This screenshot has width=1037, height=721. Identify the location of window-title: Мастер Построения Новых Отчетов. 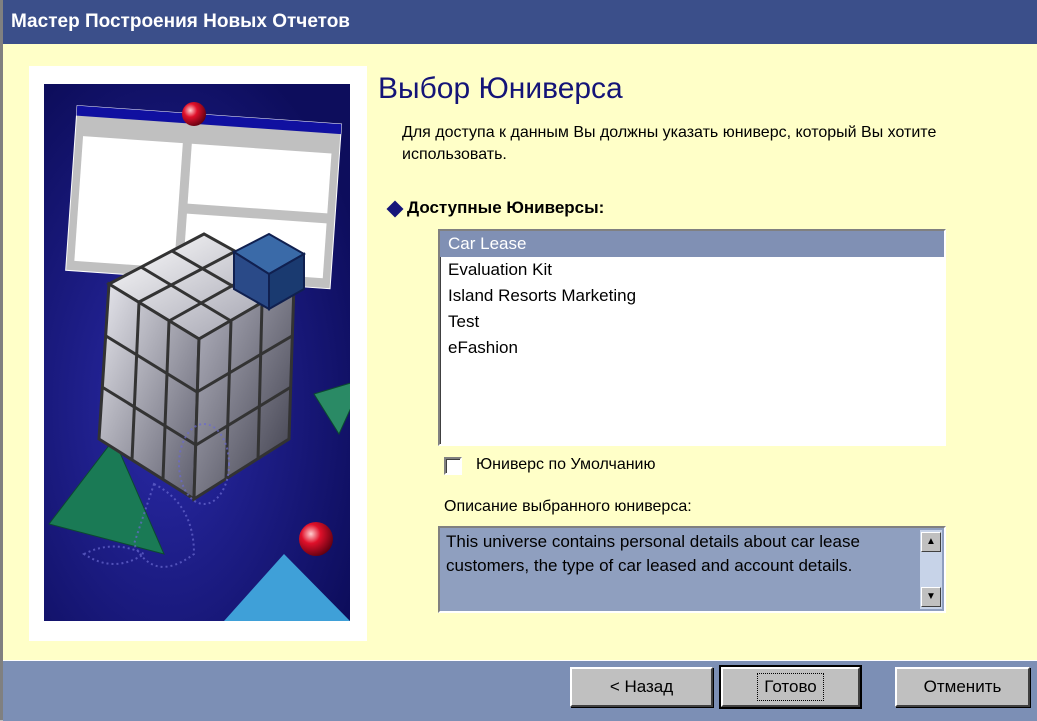
(520, 22).